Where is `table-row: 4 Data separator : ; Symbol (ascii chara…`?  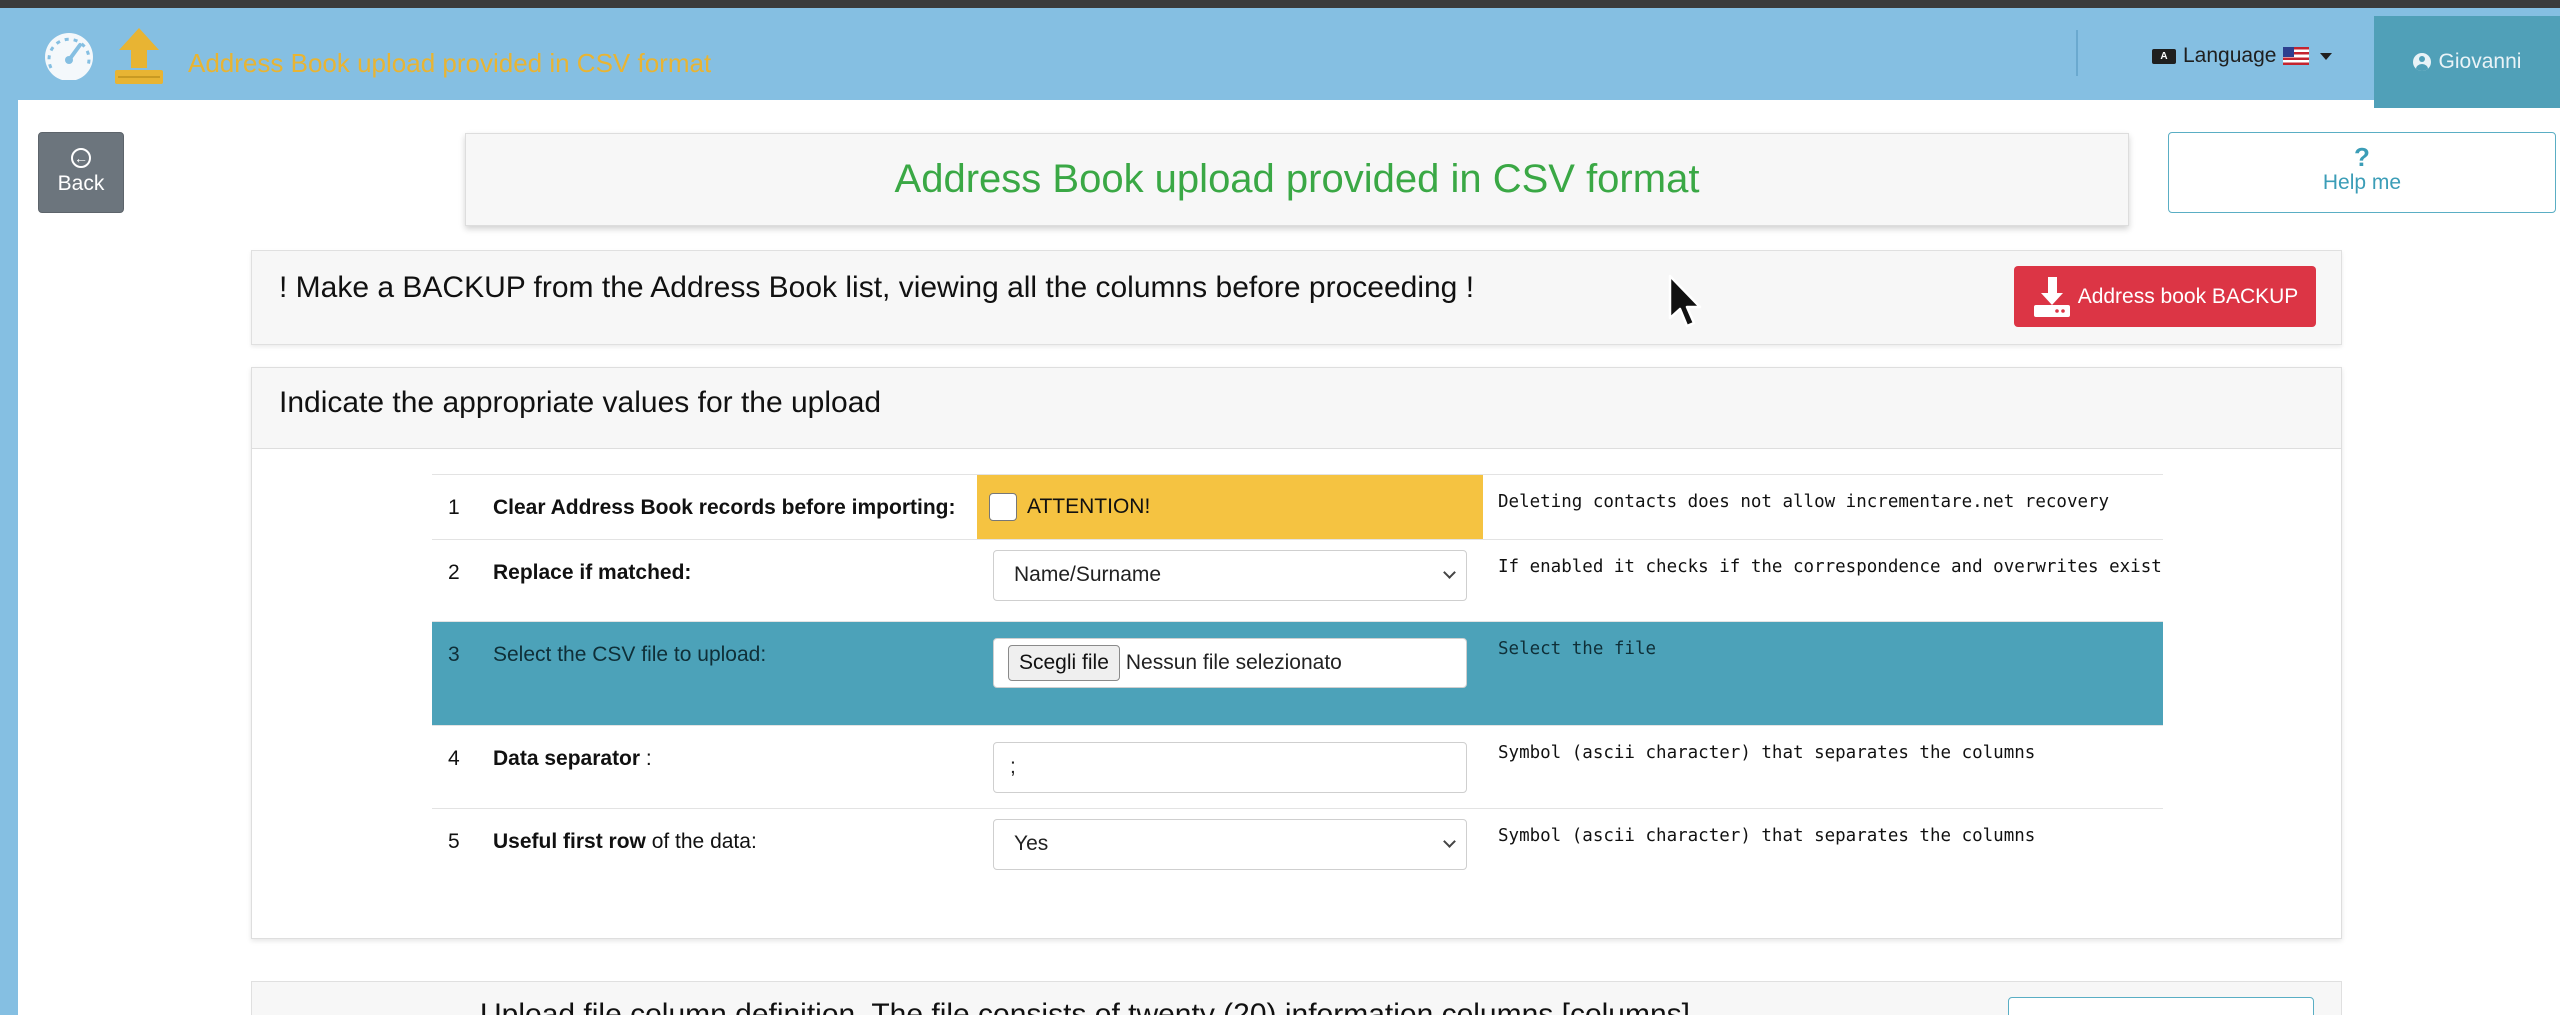
table-row: 4 Data separator : ; Symbol (ascii chara… is located at coordinates (1297, 767).